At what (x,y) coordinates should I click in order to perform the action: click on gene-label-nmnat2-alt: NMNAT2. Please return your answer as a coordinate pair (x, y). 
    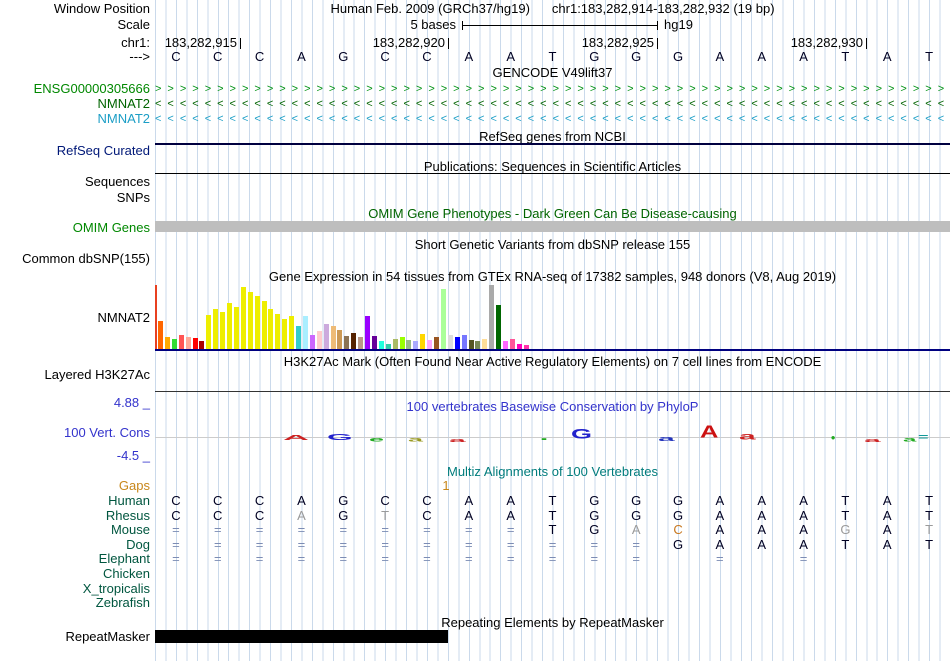
    Looking at the image, I should click on (75, 119).